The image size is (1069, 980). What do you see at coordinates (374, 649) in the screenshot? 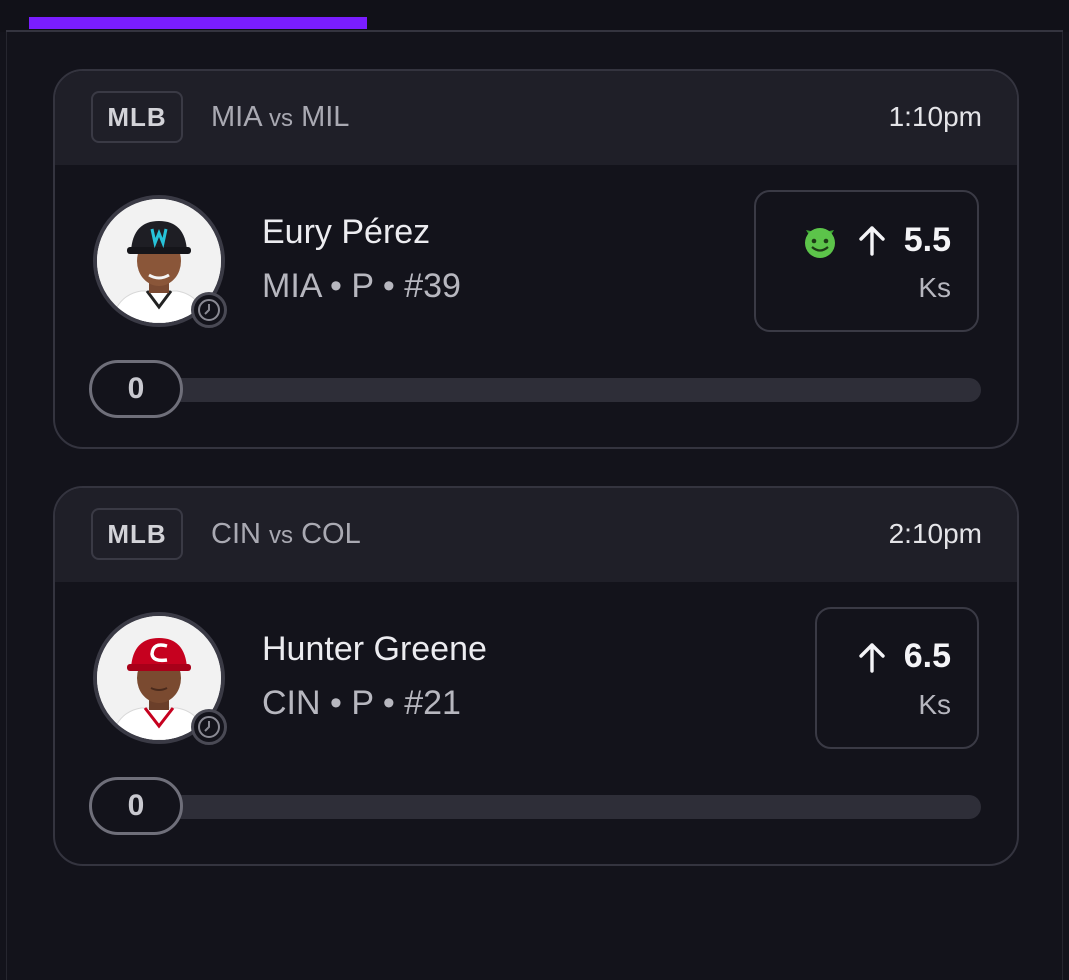
I see `player-name: Hunter Greene` at bounding box center [374, 649].